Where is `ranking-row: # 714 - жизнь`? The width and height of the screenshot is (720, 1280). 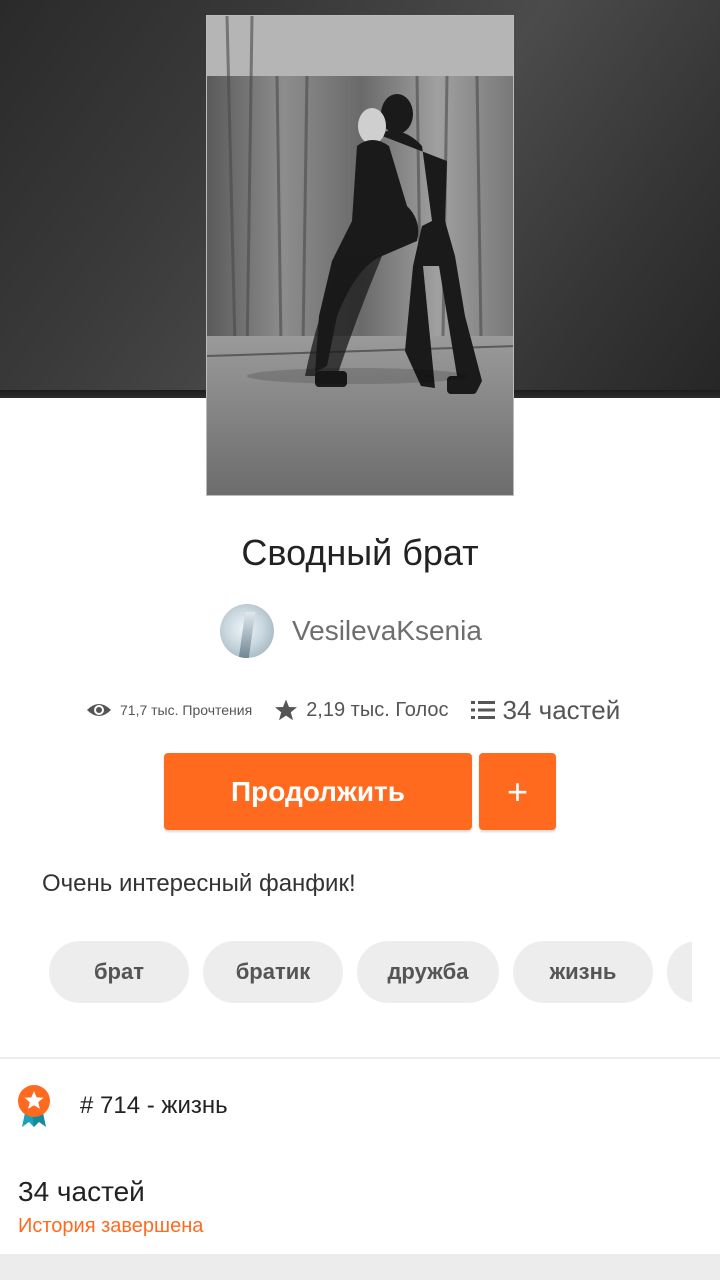 ranking-row: # 714 - жизнь is located at coordinates (122, 1106).